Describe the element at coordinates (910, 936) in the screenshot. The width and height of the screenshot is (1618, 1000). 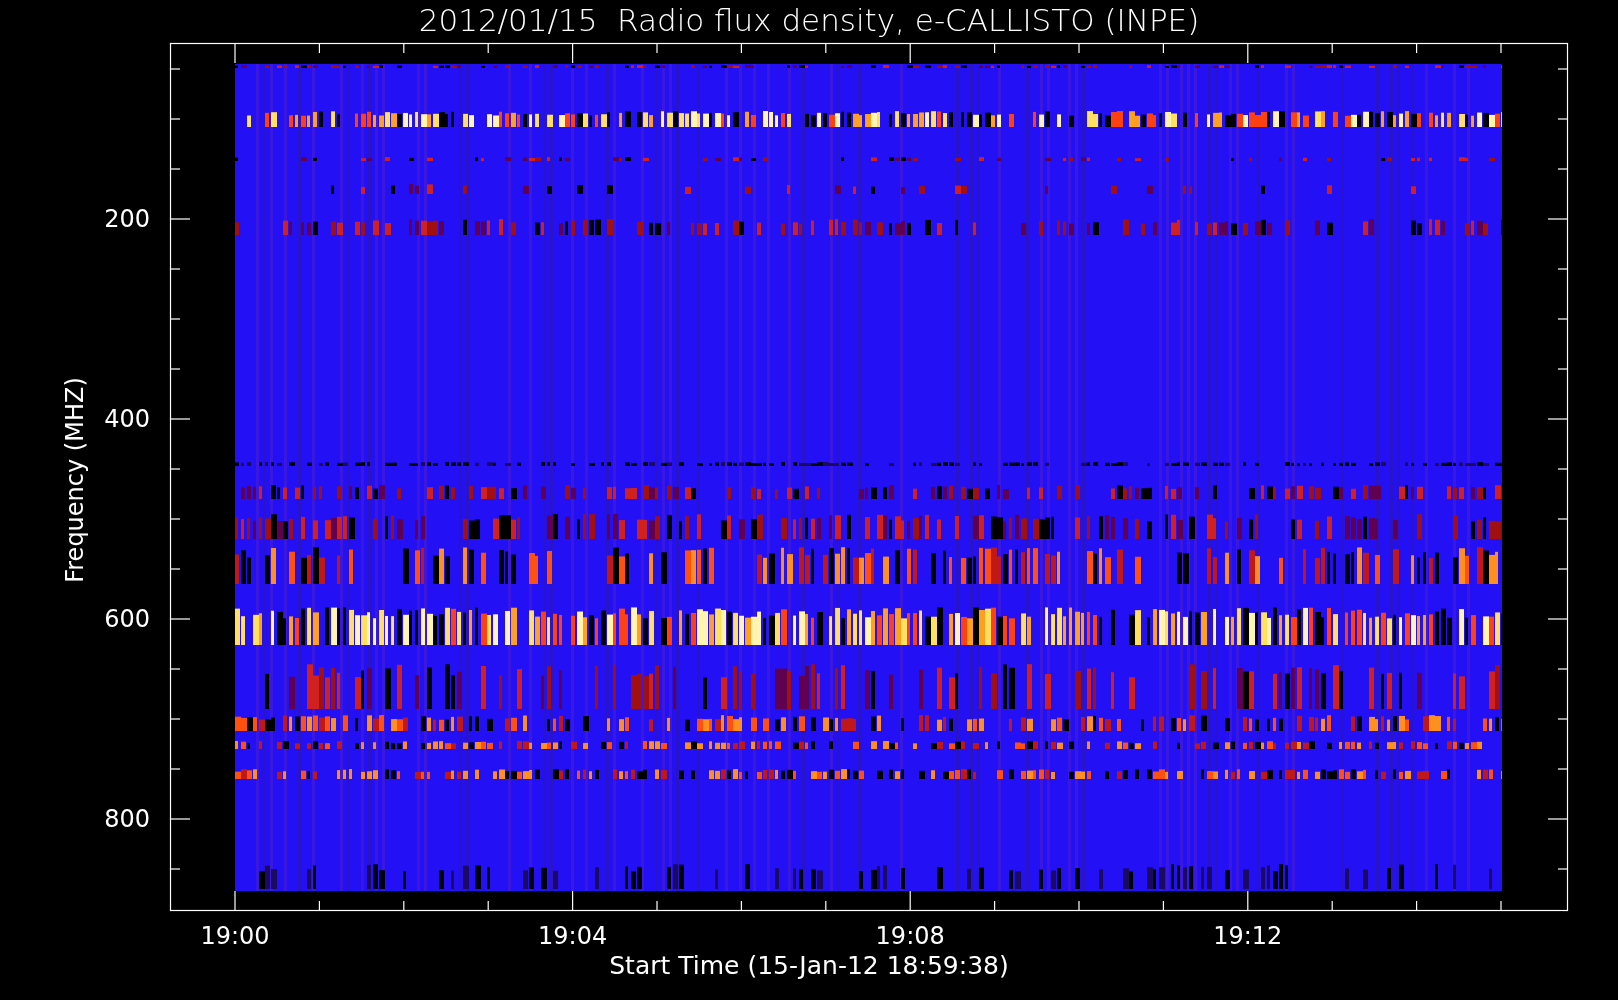
I see `x-tick-label: 19:08` at that location.